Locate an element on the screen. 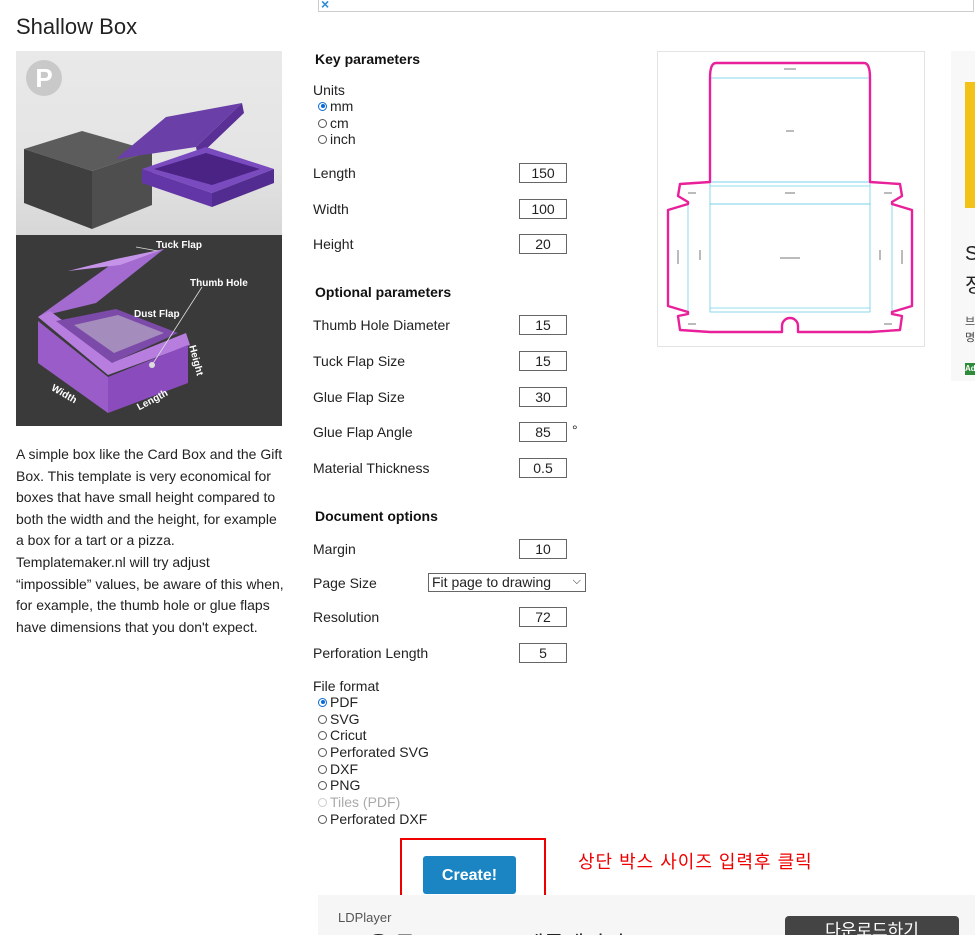 The height and width of the screenshot is (935, 975). length-input is located at coordinates (543, 173).